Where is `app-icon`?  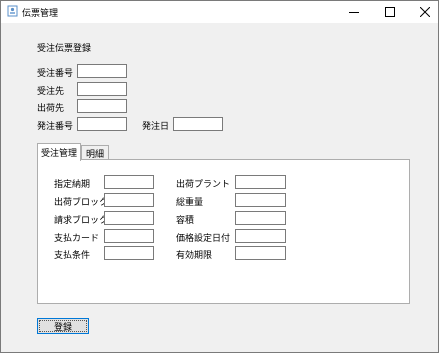
app-icon is located at coordinates (12, 11).